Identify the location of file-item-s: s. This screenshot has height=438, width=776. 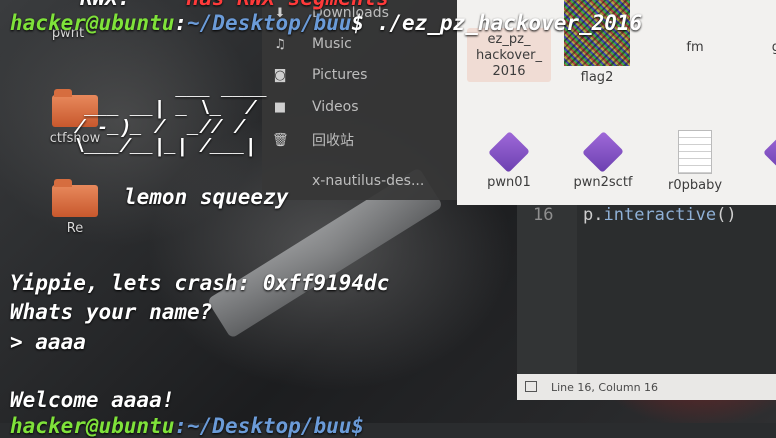
(759, 161).